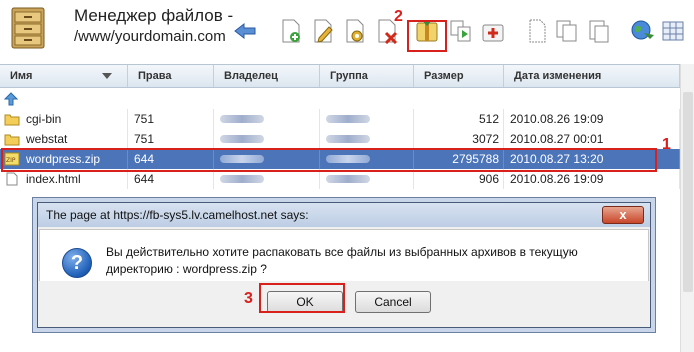  What do you see at coordinates (493, 31) in the screenshot?
I see `first-aid-icon` at bounding box center [493, 31].